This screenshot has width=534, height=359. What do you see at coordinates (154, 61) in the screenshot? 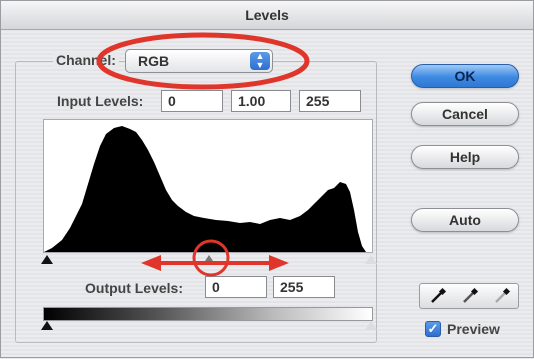
I see `channel-value: RGB` at bounding box center [154, 61].